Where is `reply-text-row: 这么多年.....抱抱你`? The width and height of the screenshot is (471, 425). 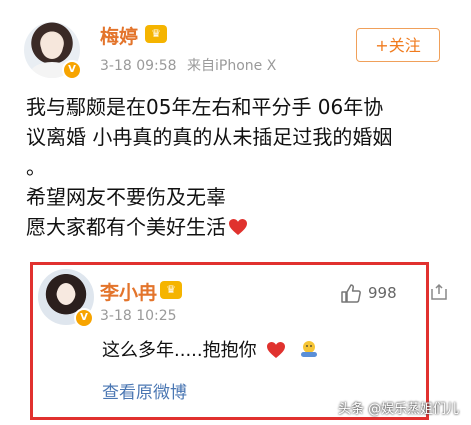 reply-text-row: 这么多年.....抱抱你 is located at coordinates (211, 349).